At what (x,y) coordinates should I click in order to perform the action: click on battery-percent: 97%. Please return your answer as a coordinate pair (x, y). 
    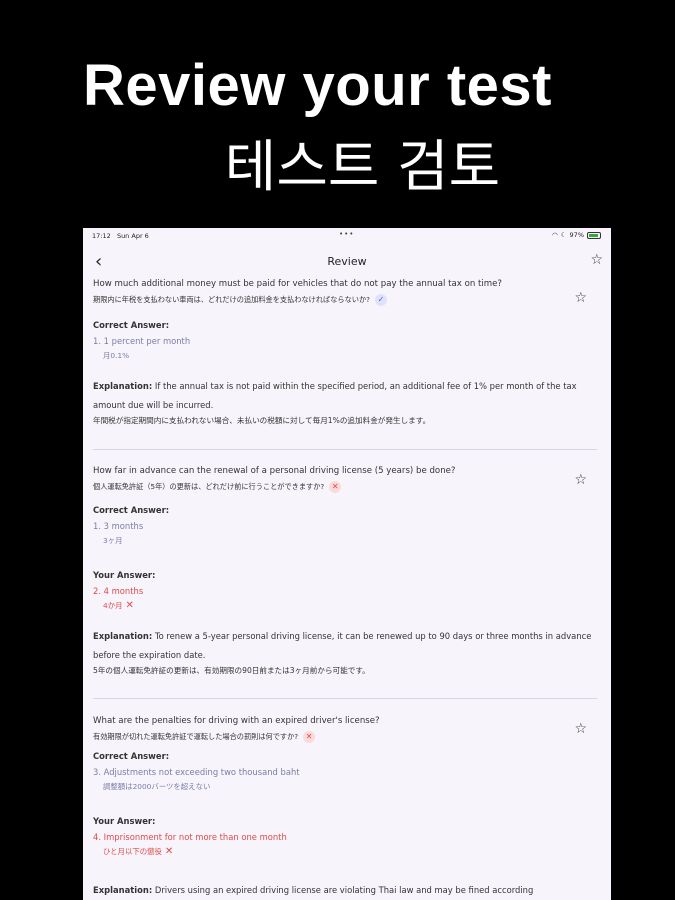
    Looking at the image, I should click on (576, 235).